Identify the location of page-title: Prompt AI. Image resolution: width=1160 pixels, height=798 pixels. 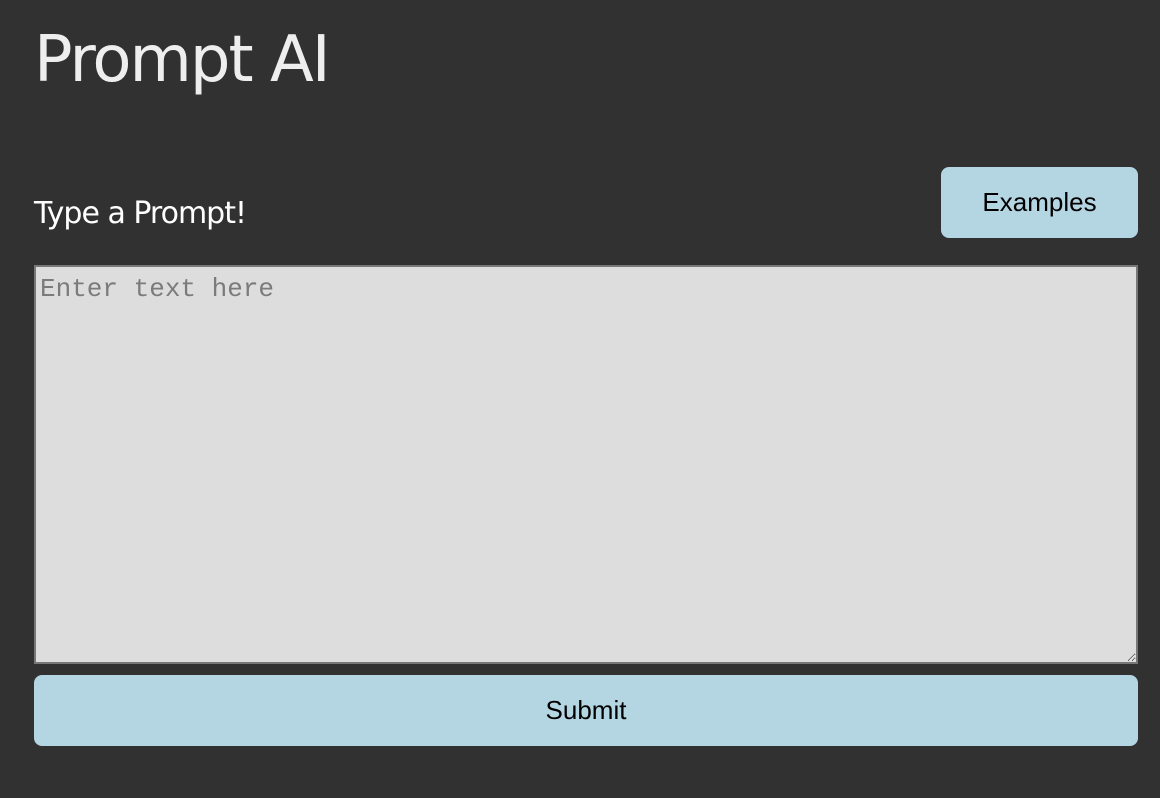
(182, 60).